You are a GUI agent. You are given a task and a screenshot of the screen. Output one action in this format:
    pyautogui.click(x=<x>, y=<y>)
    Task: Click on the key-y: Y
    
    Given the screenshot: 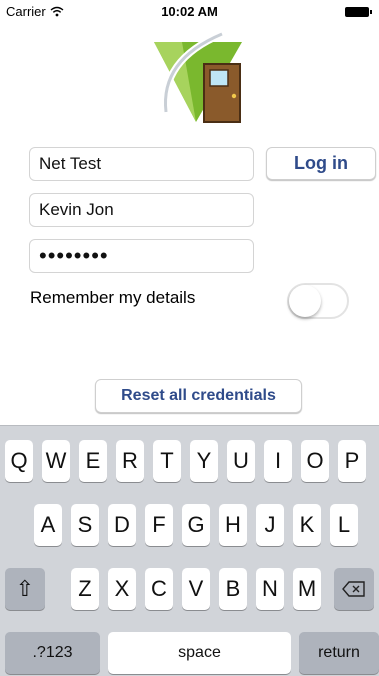 What is the action you would take?
    pyautogui.click(x=204, y=461)
    